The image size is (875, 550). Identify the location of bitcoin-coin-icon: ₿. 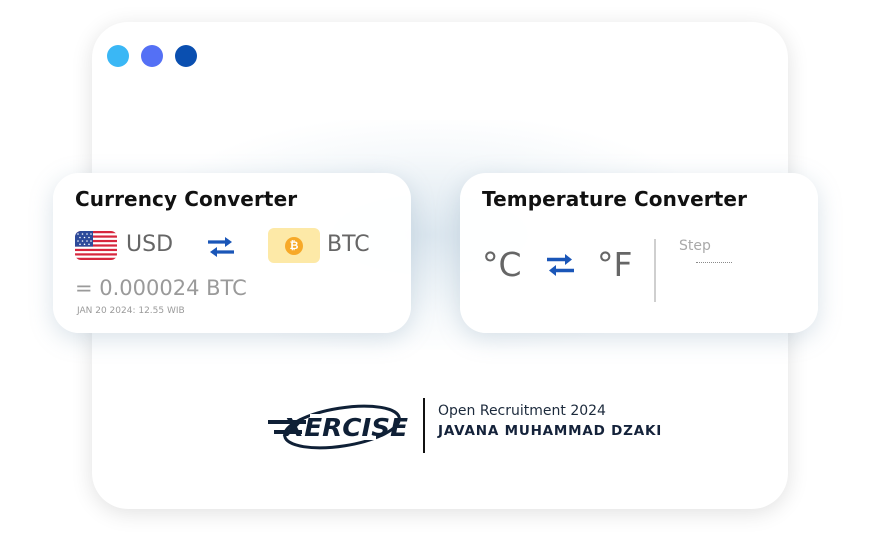
(294, 246).